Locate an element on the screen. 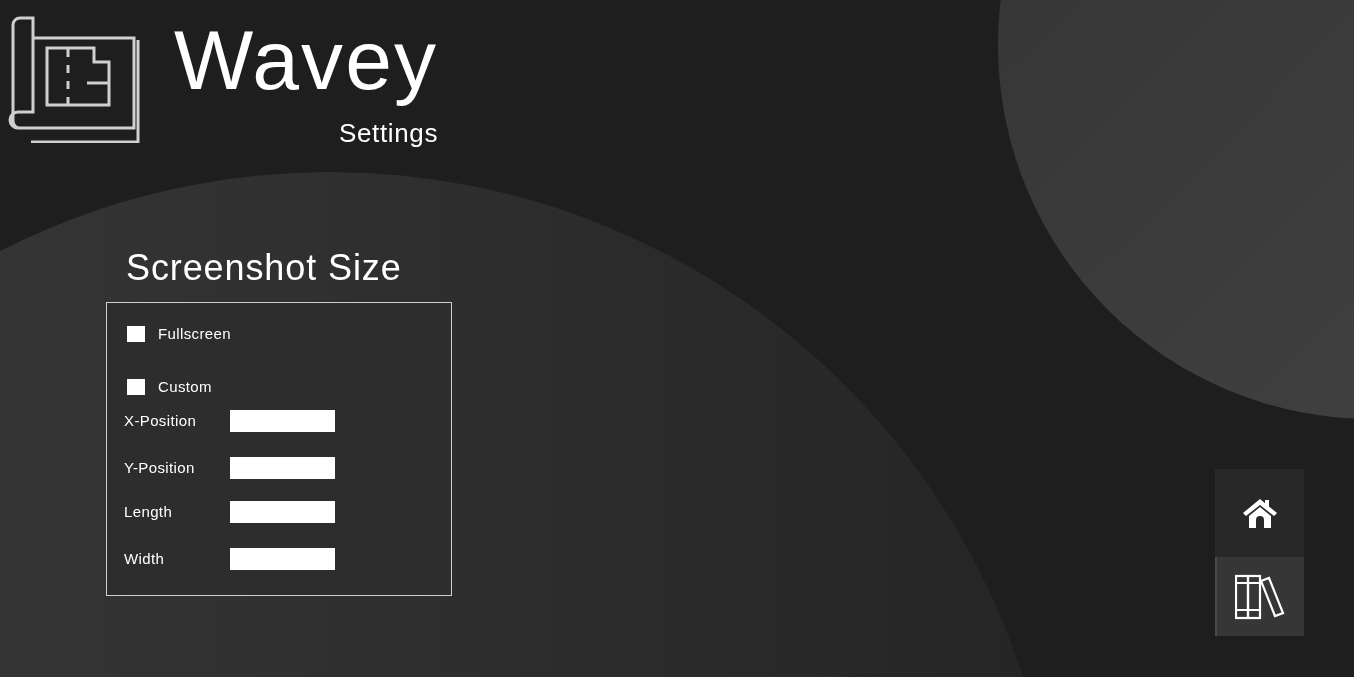  home-icon is located at coordinates (1259, 513).